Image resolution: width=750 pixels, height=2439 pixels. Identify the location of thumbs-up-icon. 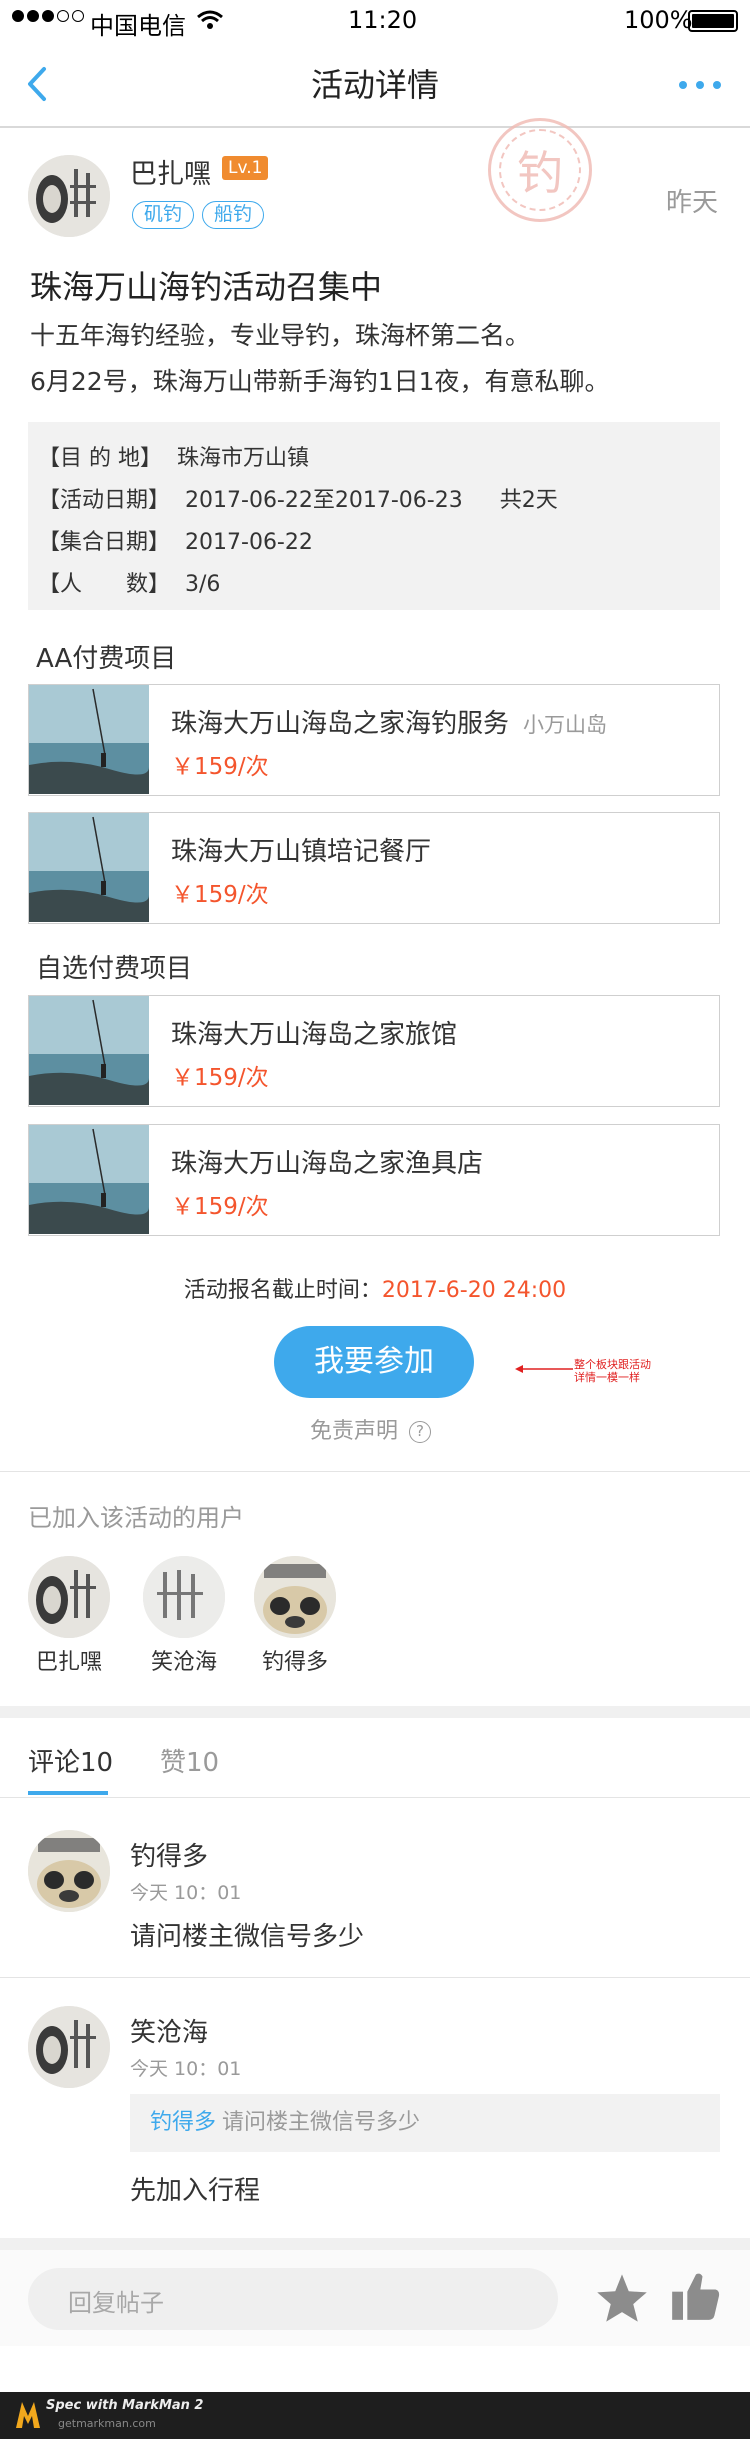
(696, 2296).